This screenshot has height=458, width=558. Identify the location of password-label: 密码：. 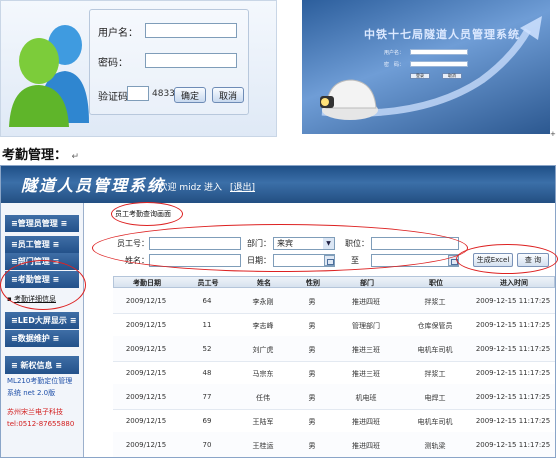
(113, 63).